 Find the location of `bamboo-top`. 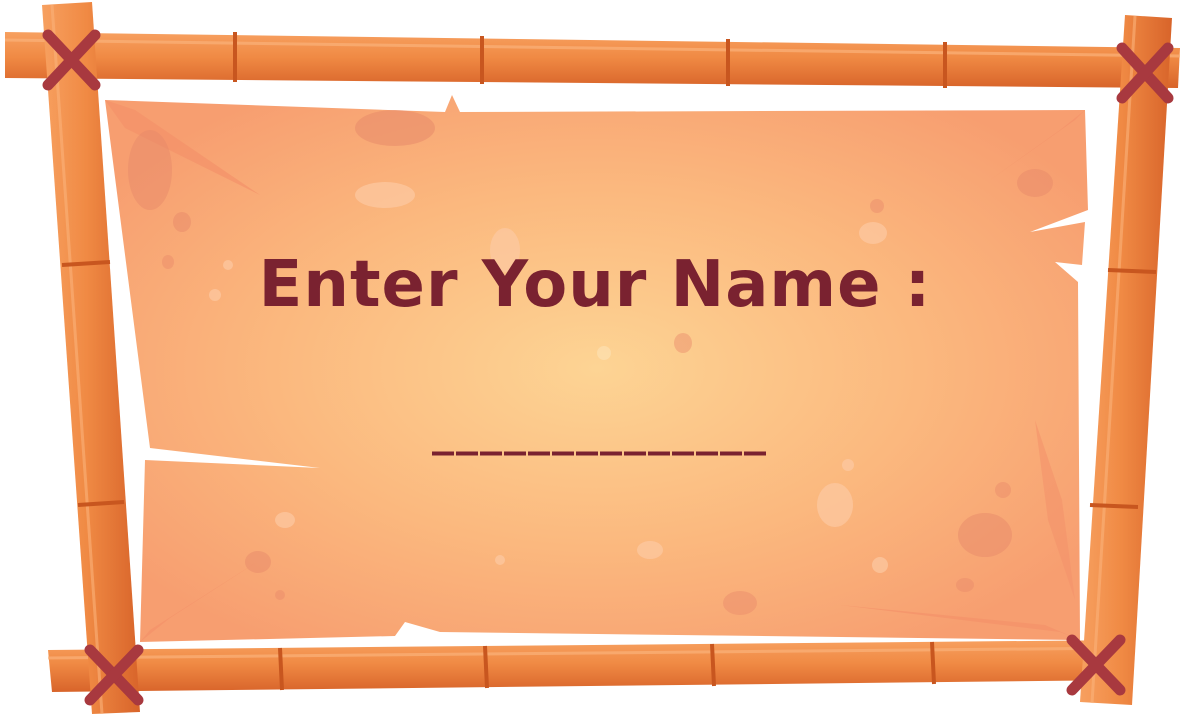

bamboo-top is located at coordinates (592, 60).